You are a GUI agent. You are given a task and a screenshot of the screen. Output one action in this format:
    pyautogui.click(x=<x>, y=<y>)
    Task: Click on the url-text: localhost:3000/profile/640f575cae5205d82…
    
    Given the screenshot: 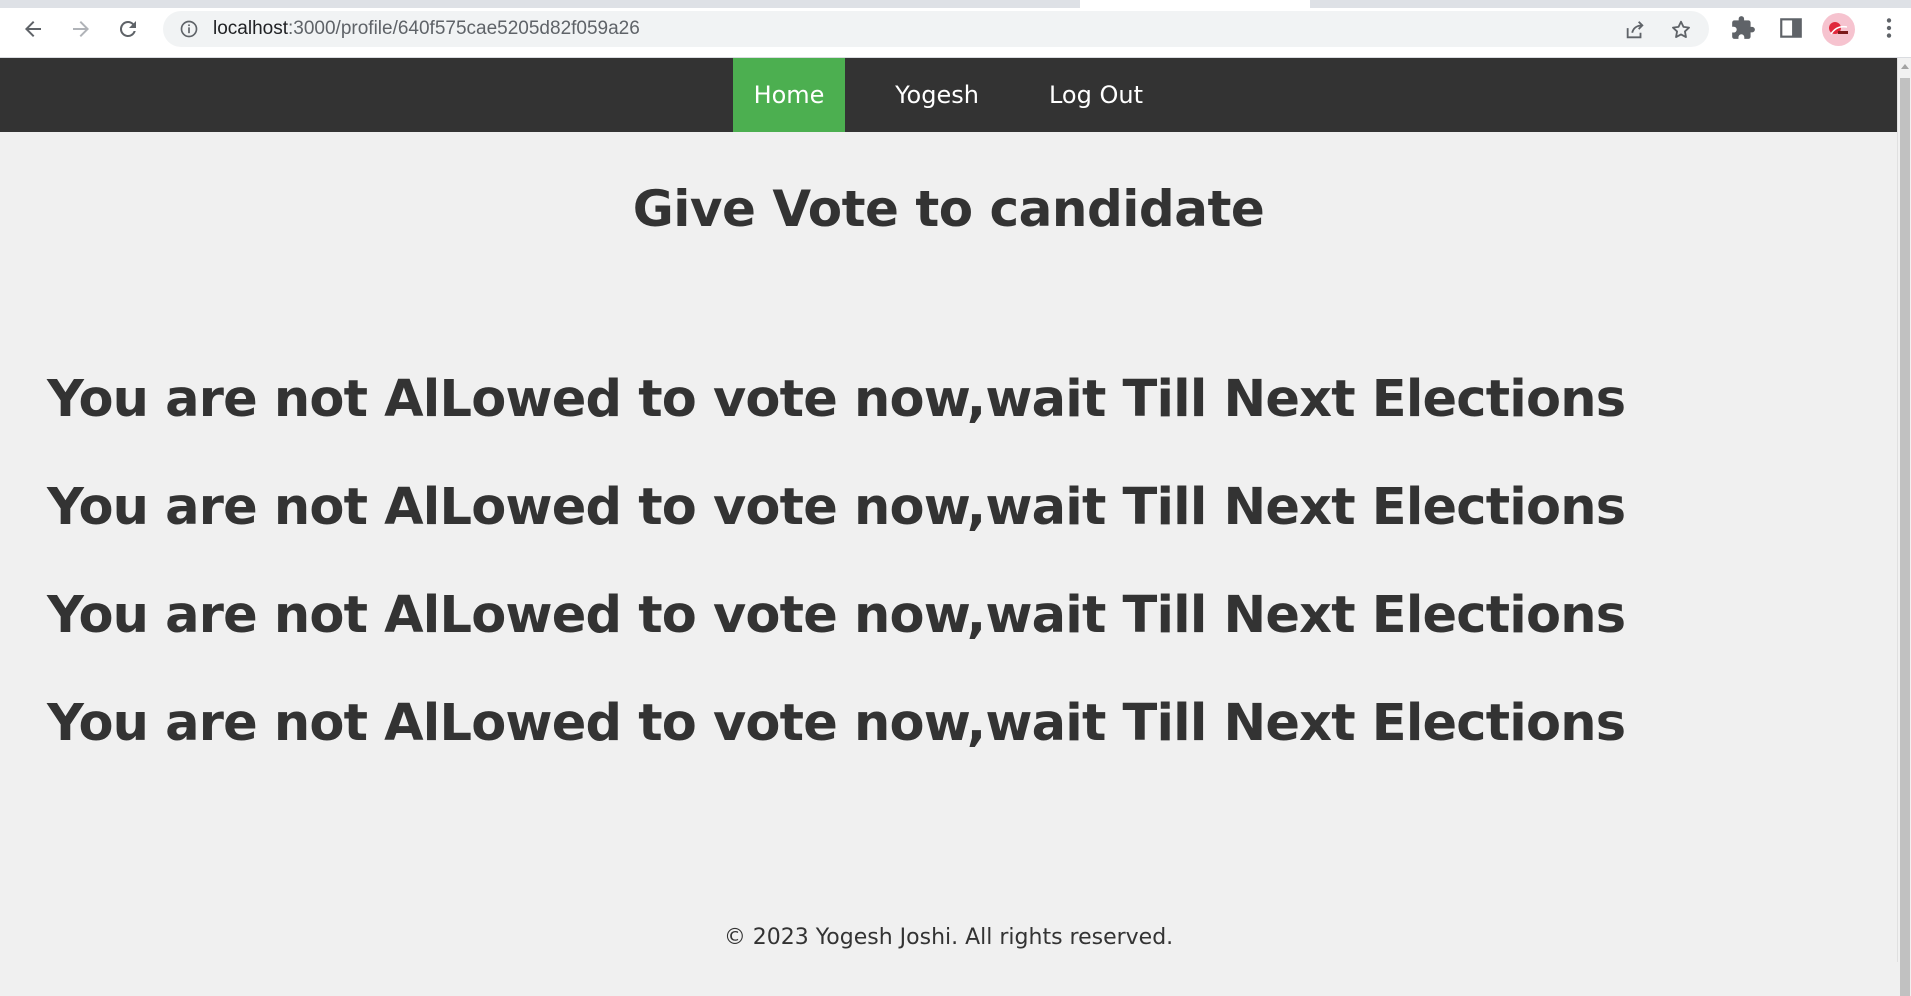 What is the action you would take?
    pyautogui.click(x=426, y=29)
    